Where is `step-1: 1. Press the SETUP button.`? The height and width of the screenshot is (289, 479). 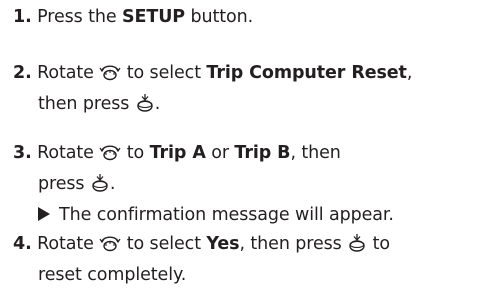
step-1: 1. Press the SETUP button. is located at coordinates (133, 17).